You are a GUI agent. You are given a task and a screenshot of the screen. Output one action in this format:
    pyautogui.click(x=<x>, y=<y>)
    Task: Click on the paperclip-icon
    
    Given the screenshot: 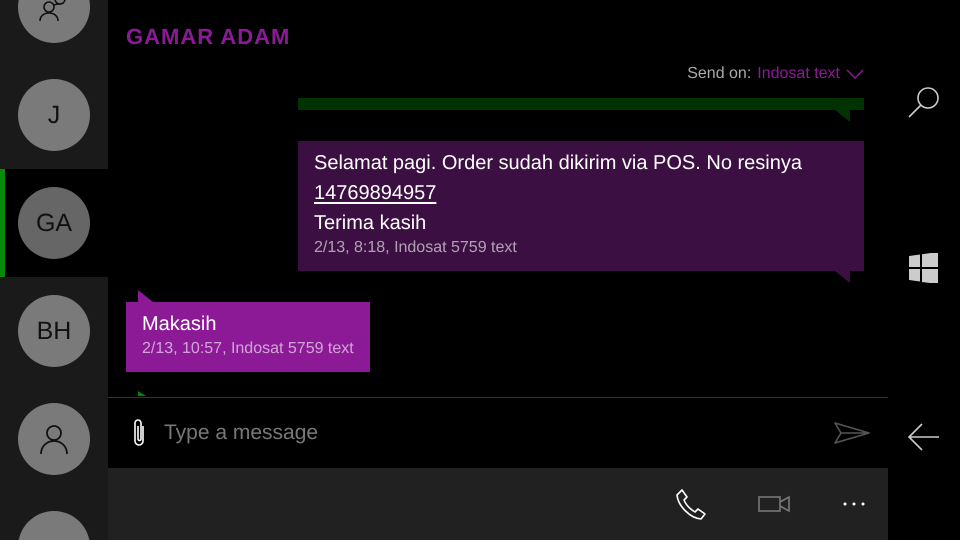 What is the action you would take?
    pyautogui.click(x=139, y=433)
    